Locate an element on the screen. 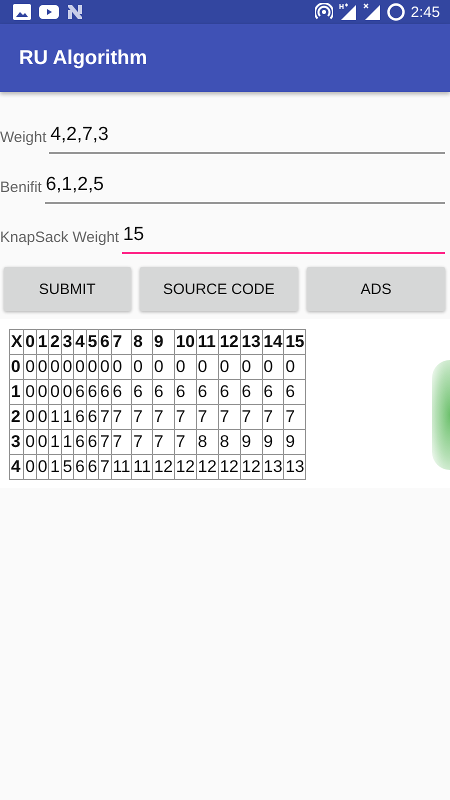  source-code-button: SOURCE CODE is located at coordinates (219, 289).